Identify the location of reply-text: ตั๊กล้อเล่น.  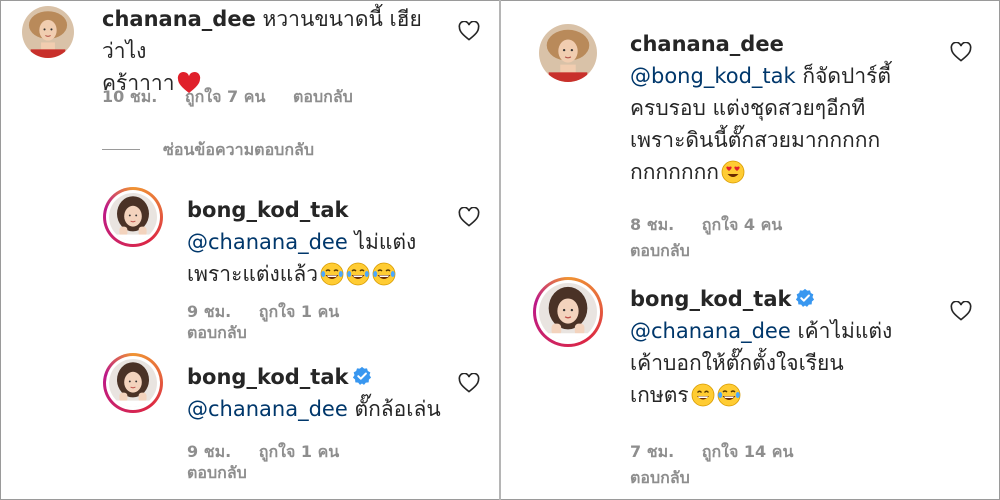
(397, 409).